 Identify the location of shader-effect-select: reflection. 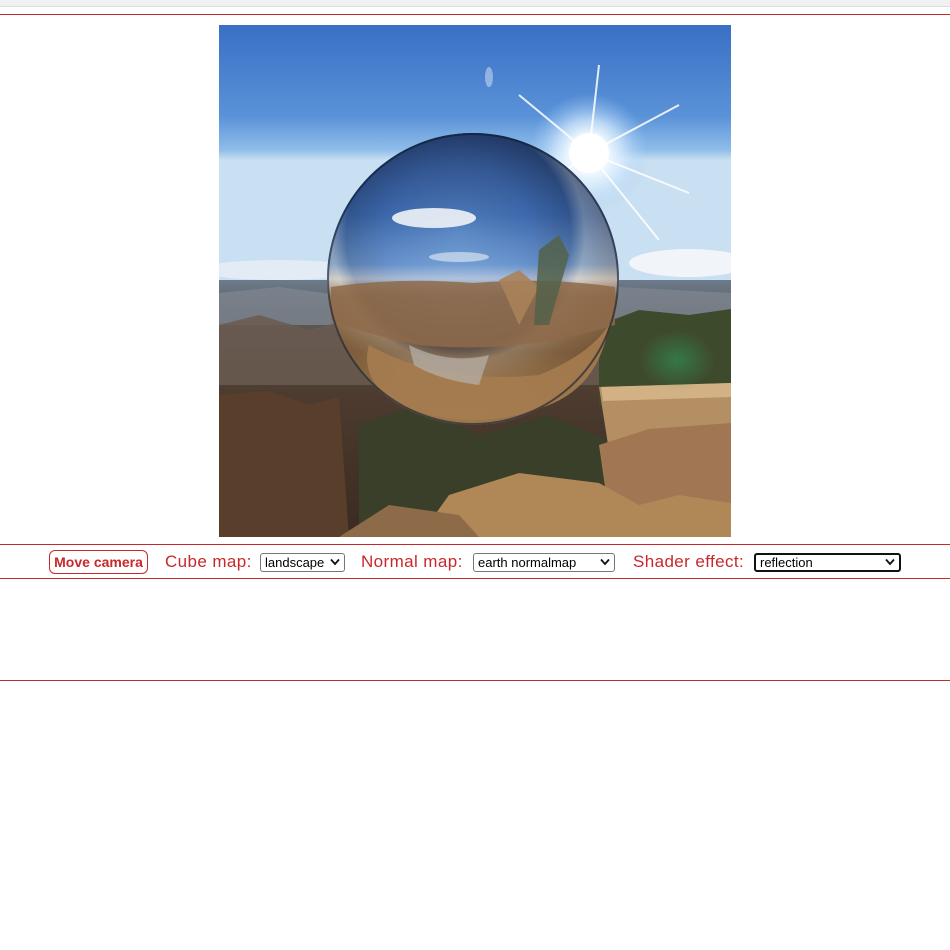
(827, 562).